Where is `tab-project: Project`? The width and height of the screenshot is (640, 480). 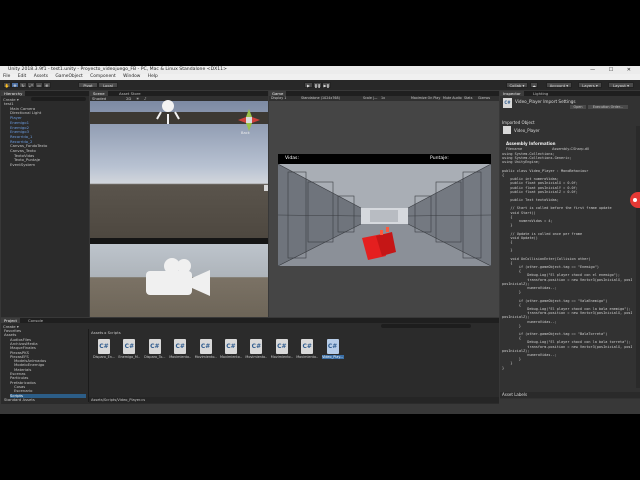 tab-project: Project is located at coordinates (10, 320).